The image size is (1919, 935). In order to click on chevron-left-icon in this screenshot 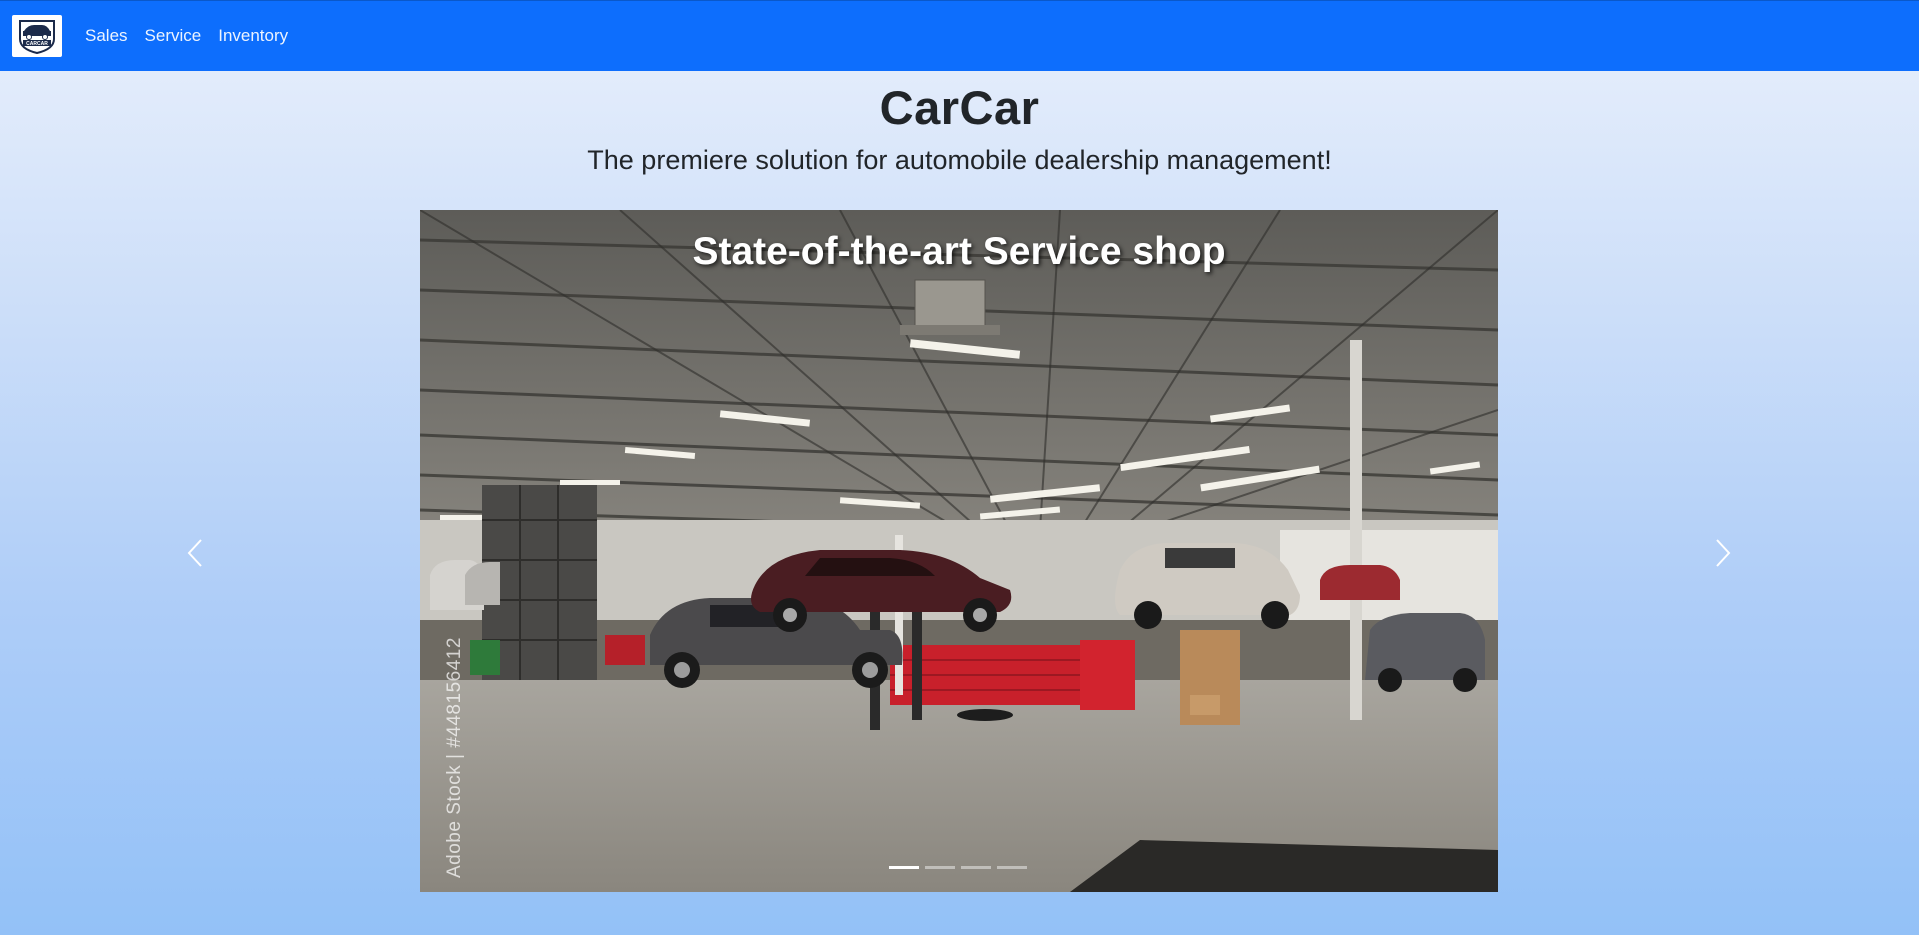, I will do `click(194, 553)`.